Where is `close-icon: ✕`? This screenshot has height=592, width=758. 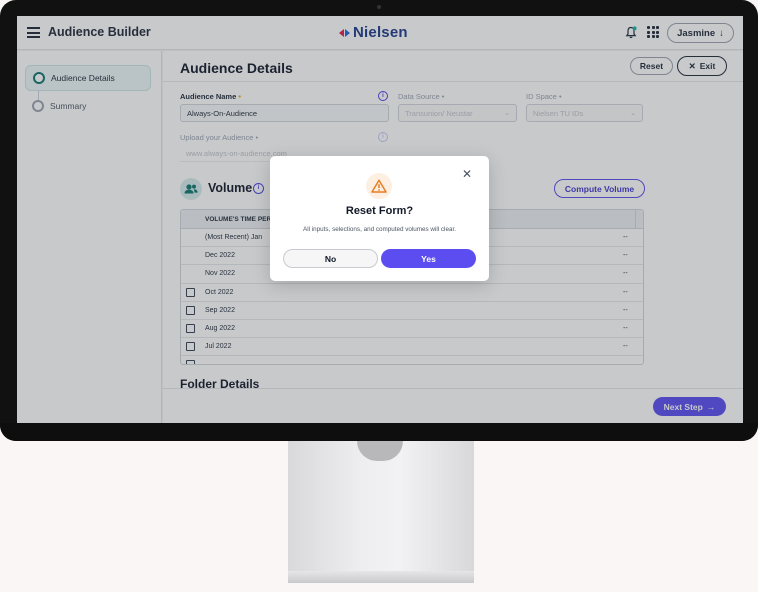 close-icon: ✕ is located at coordinates (467, 174).